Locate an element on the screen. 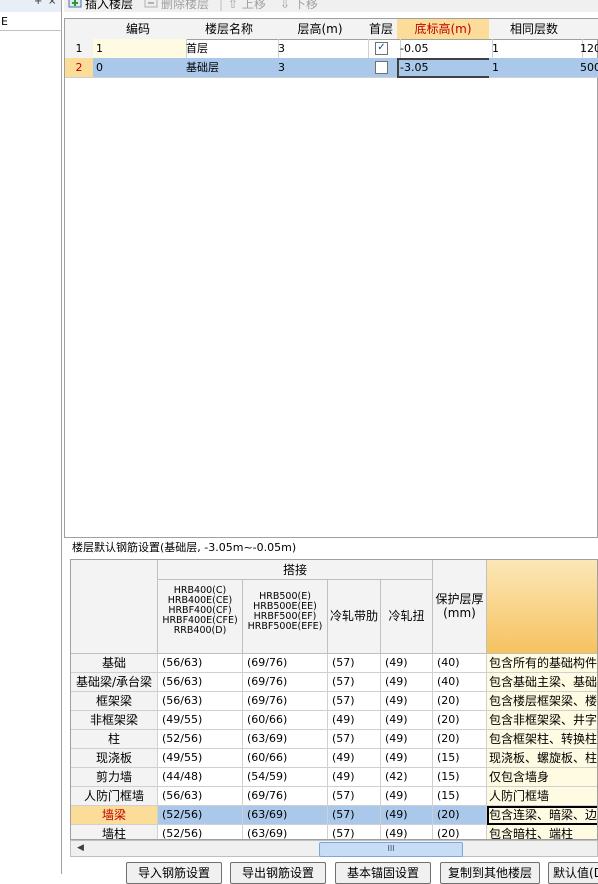 This screenshot has height=884, width=598. column-header-cold-rolled-twisted: 冷轧扭 is located at coordinates (407, 617).